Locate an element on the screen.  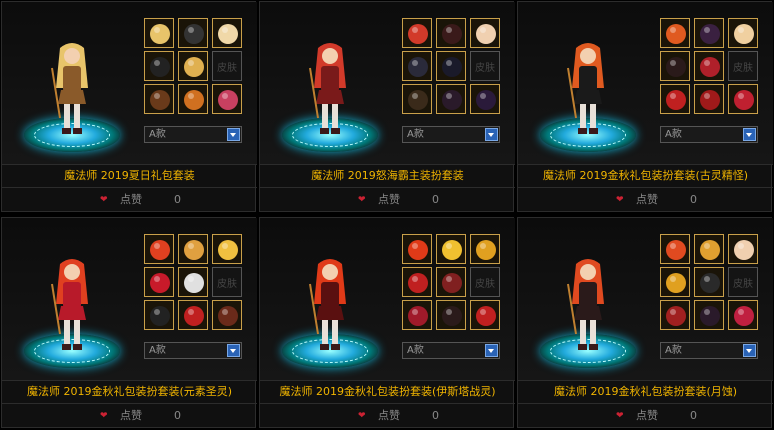
costume-title: 魔法师 2019金秋礼包装扮套装(元素圣灵) is located at coordinates (129, 392).